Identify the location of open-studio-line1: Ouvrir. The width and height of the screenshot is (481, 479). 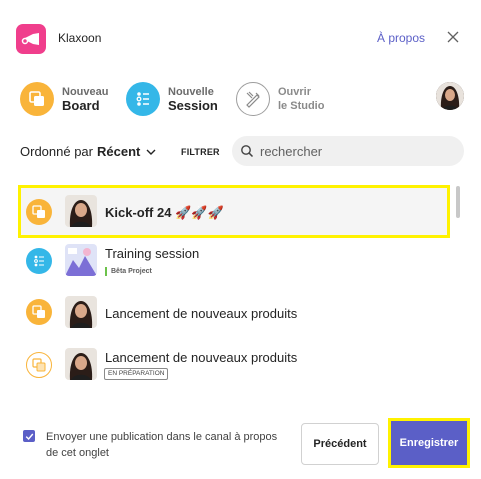
(295, 92).